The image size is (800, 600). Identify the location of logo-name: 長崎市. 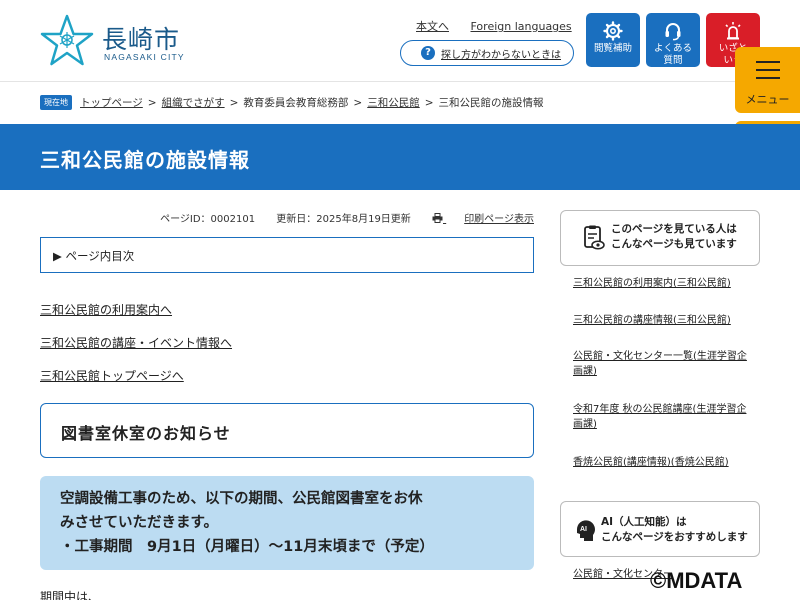
(141, 39).